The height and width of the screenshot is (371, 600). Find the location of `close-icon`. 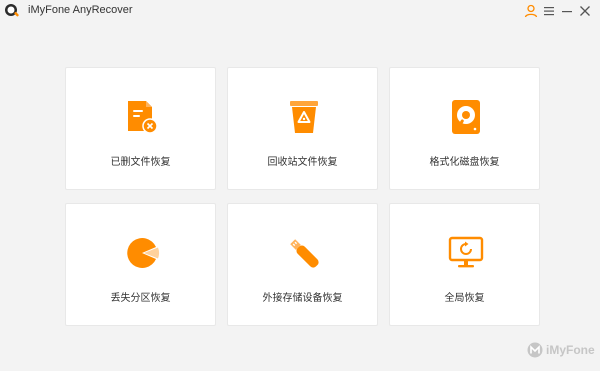

close-icon is located at coordinates (585, 11).